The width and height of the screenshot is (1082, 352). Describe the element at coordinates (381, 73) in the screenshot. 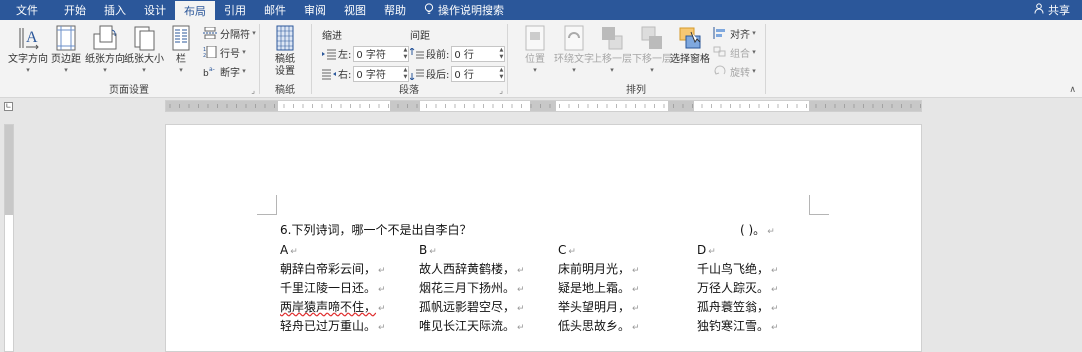

I see `indent-right-input: 0 字符 ▲ ▼` at that location.